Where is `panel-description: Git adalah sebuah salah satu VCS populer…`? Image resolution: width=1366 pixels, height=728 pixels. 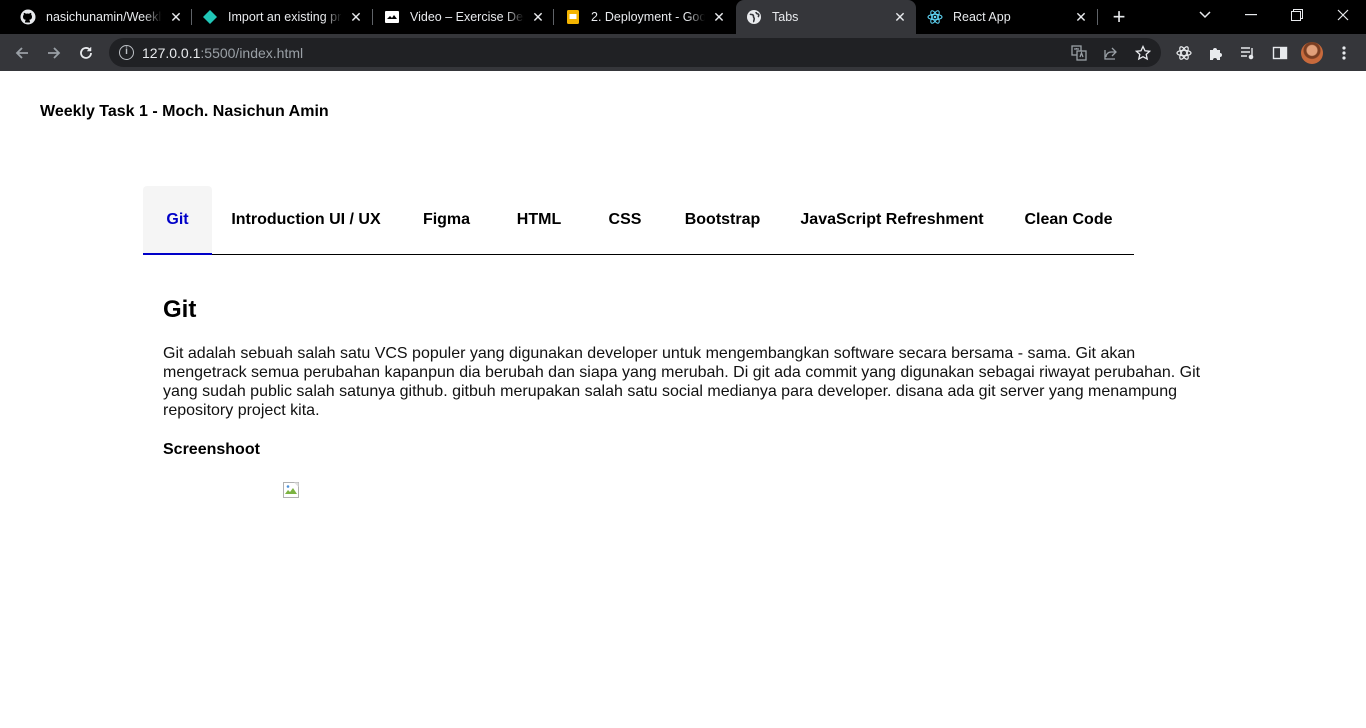
panel-description: Git adalah sebuah salah satu VCS populer… is located at coordinates (682, 382).